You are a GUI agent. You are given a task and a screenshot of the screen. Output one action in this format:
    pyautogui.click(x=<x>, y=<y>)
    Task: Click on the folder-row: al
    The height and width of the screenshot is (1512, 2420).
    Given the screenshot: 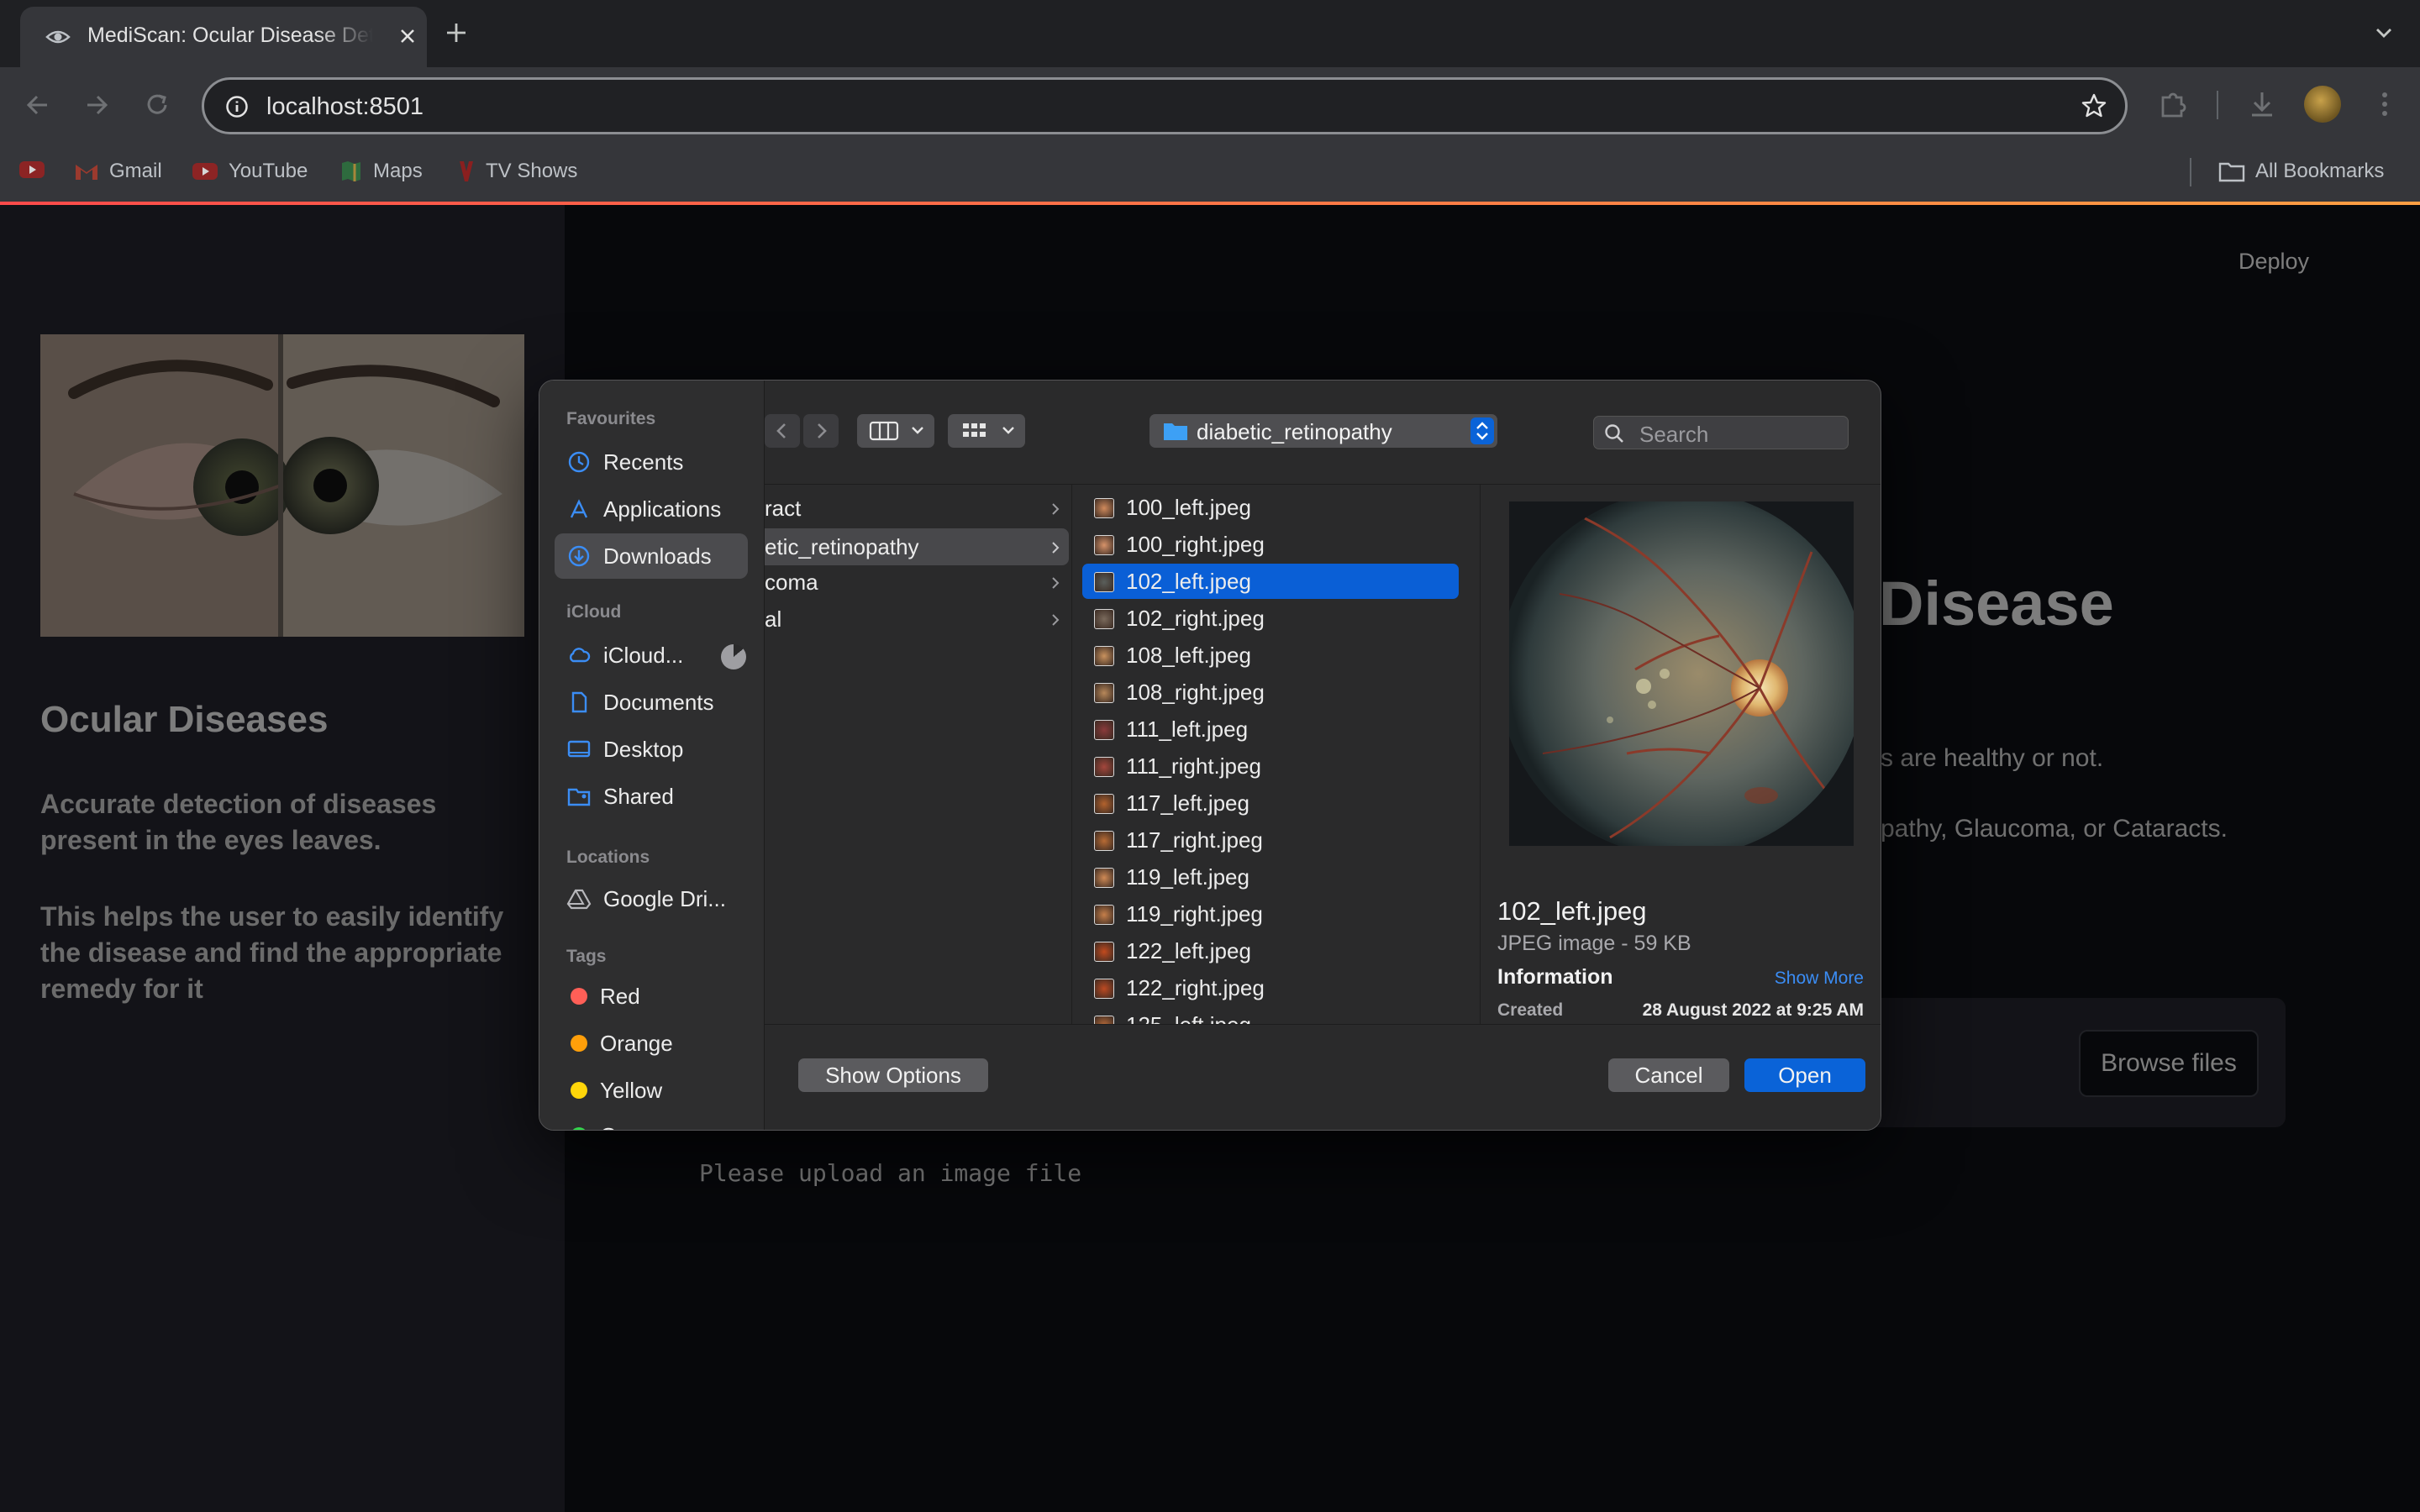 What is the action you would take?
    pyautogui.click(x=917, y=619)
    